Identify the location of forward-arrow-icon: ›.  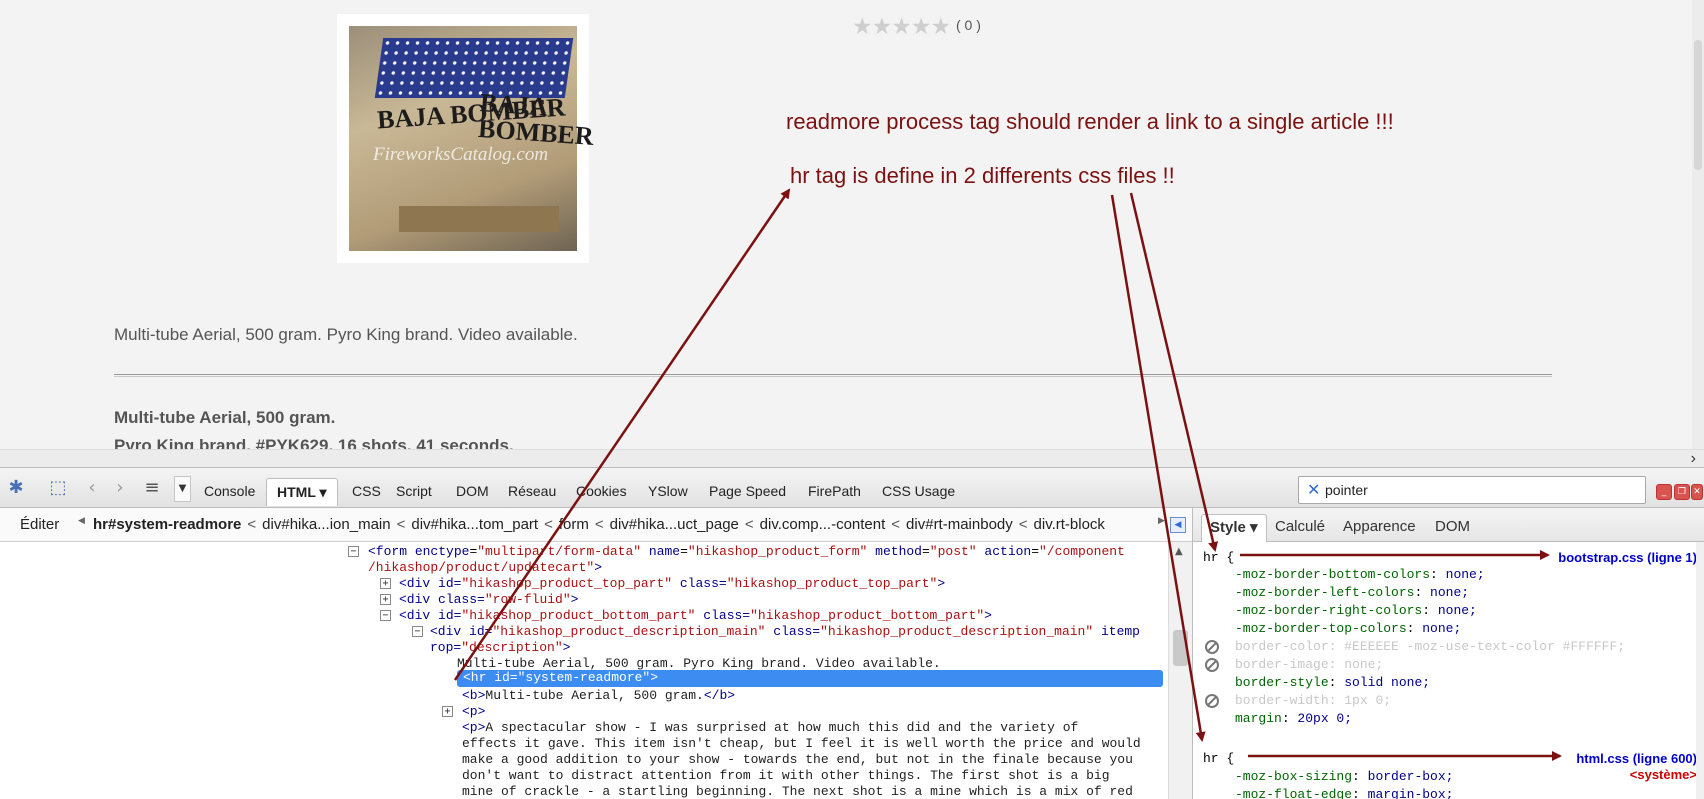
(120, 488).